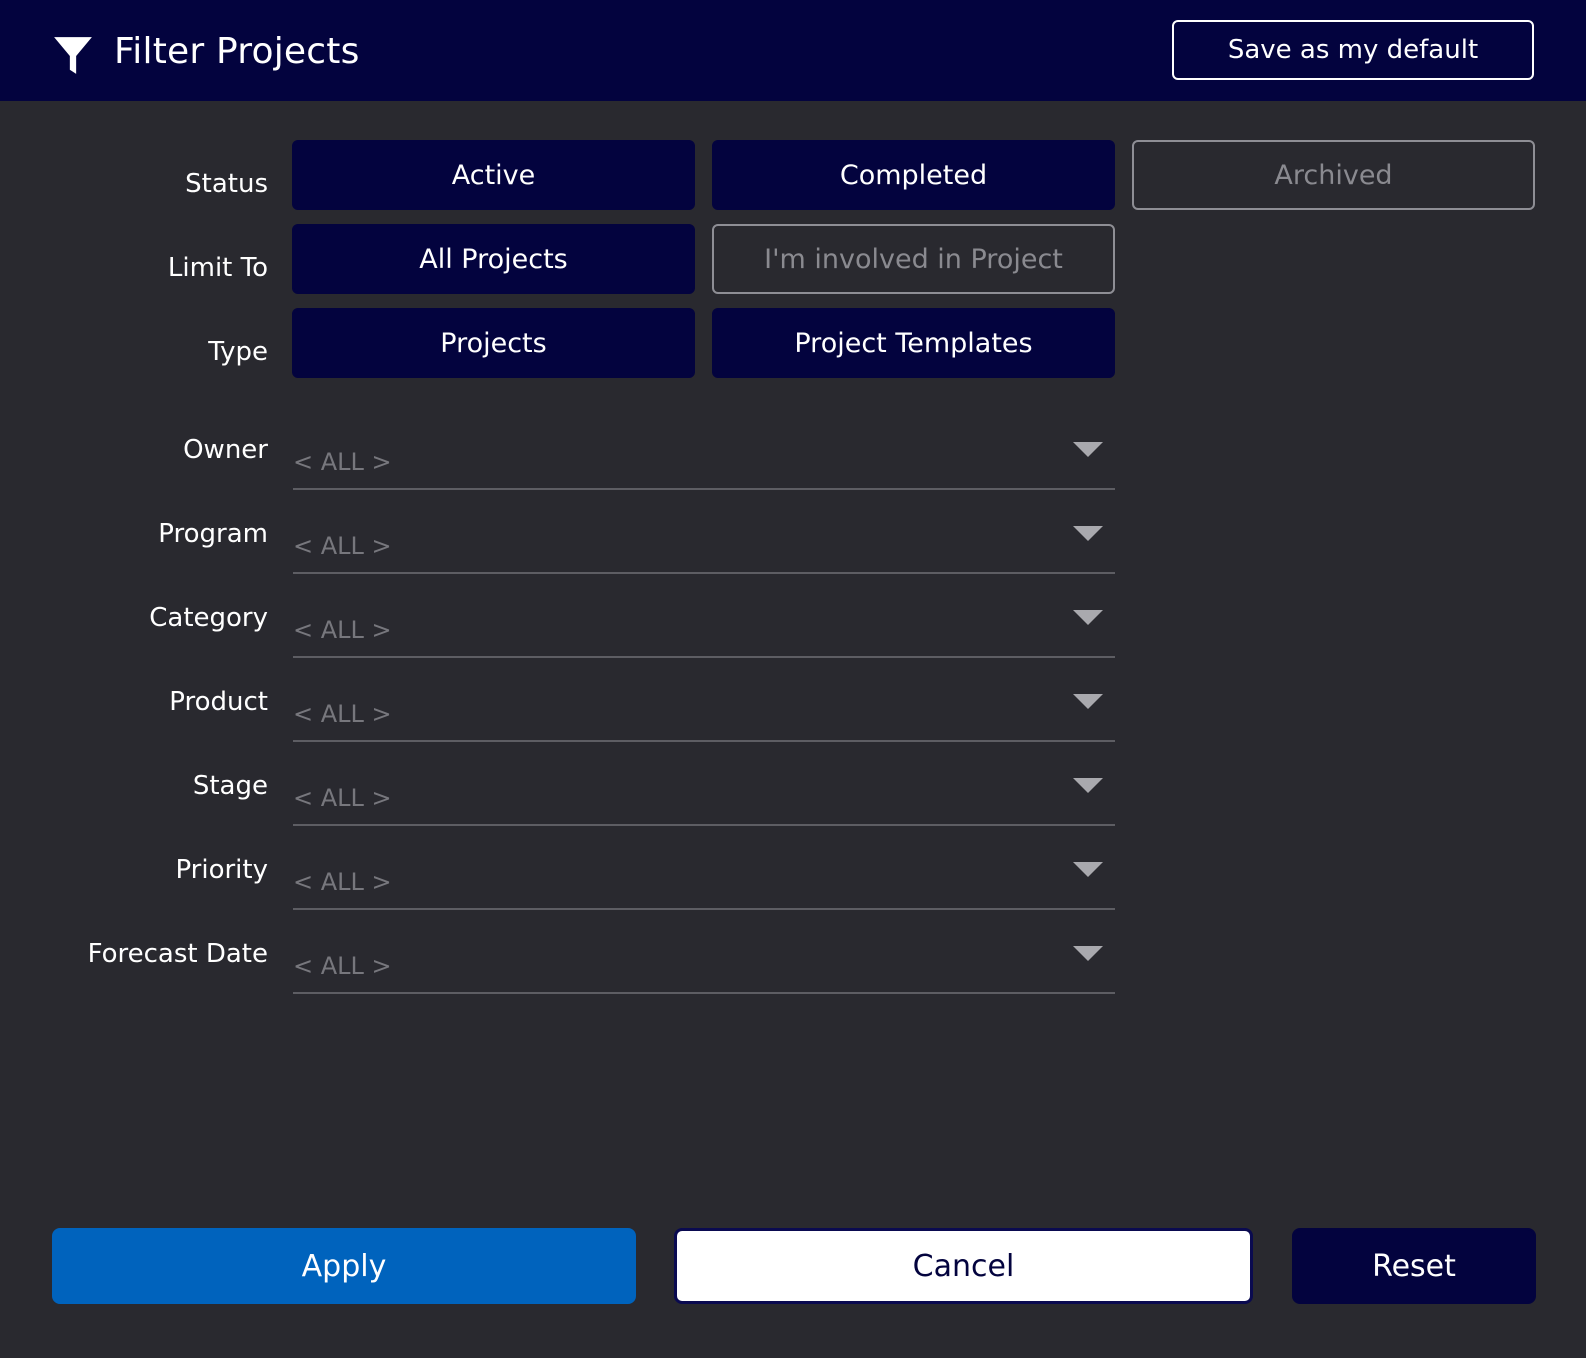  Describe the element at coordinates (1414, 1266) in the screenshot. I see `reset-button: Reset` at that location.